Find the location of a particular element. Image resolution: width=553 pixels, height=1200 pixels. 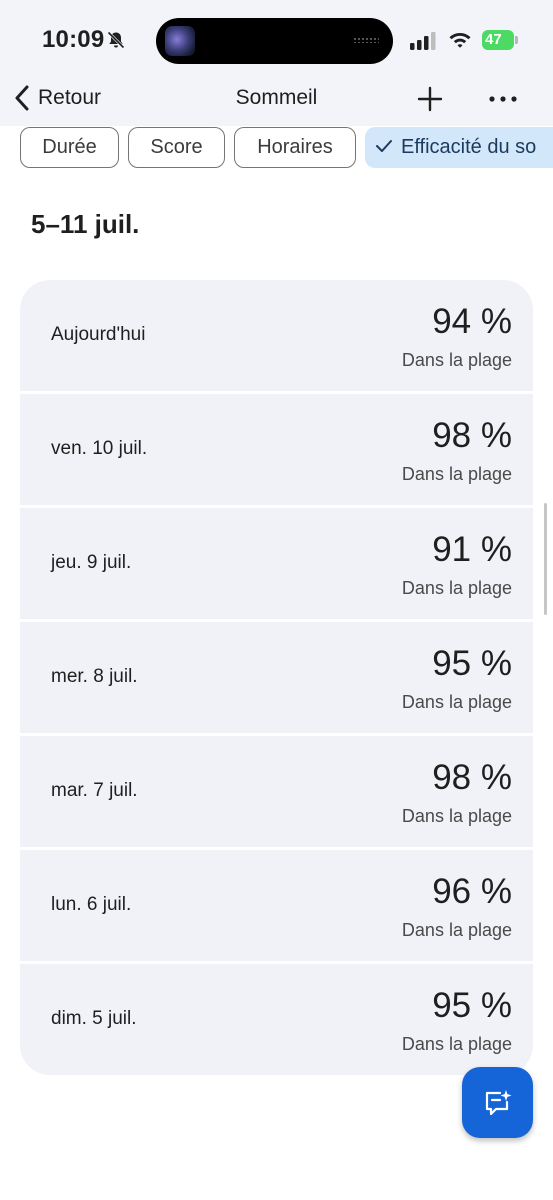

plus-icon is located at coordinates (430, 99).